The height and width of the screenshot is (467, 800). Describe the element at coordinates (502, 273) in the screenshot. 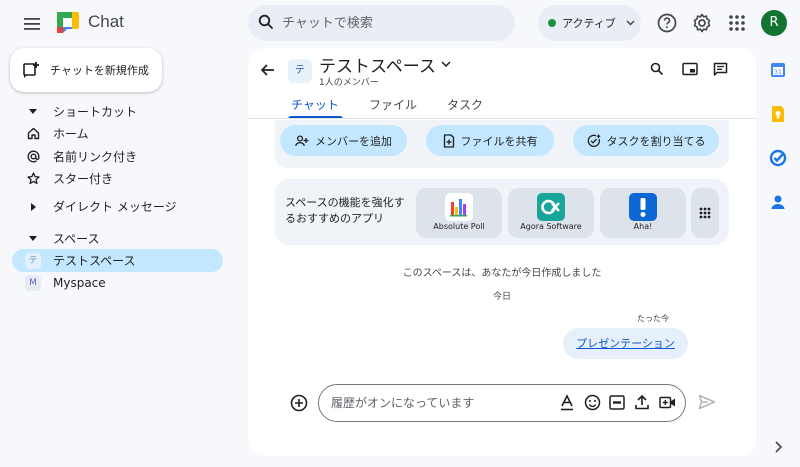

I see `space-created-notice: このスペースは、あなたが今日作成しました` at that location.